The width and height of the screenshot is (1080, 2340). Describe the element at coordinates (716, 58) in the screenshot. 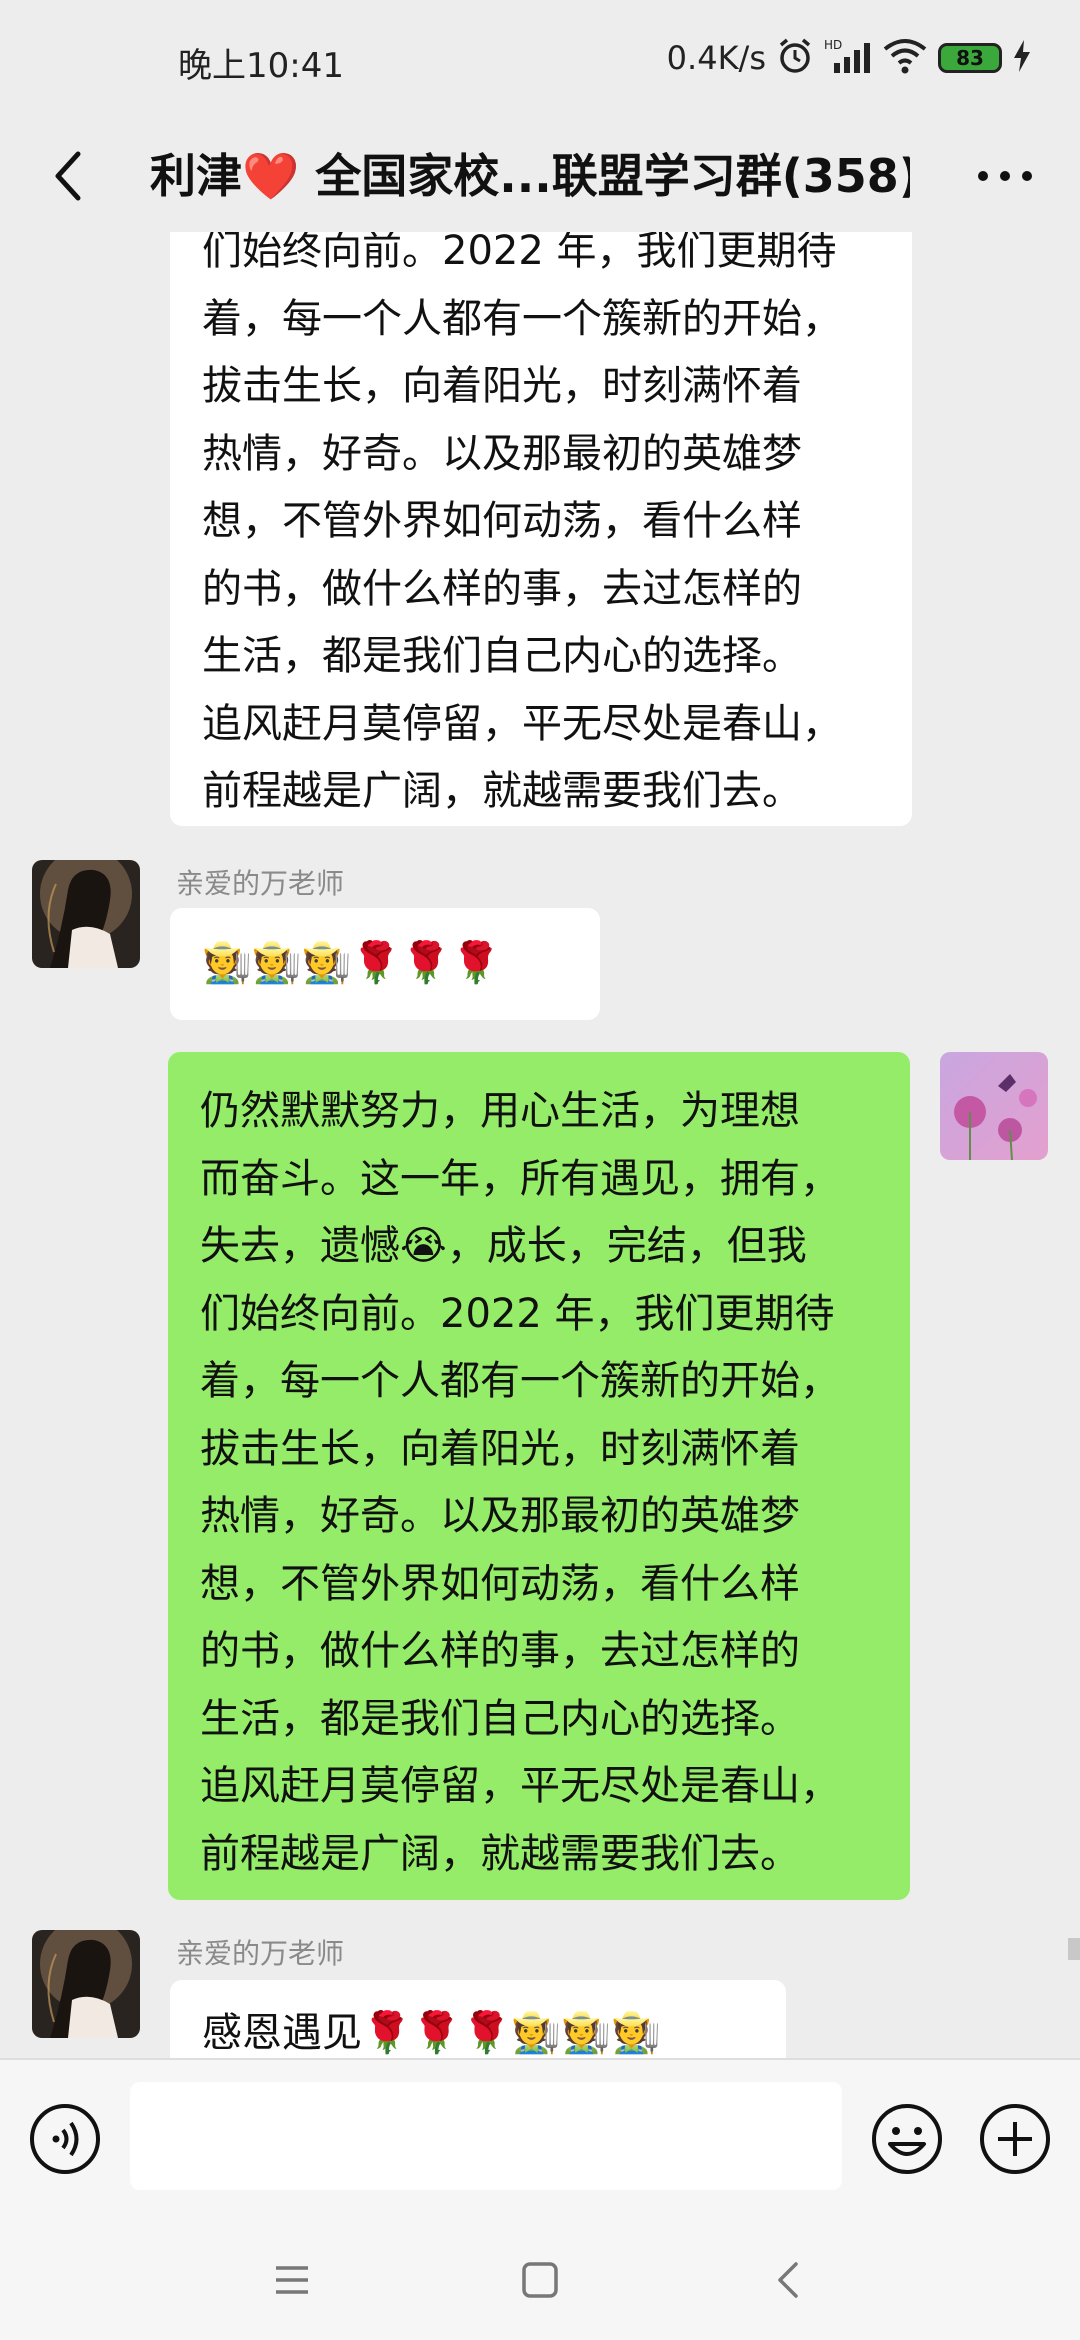

I see `network-speed: 0.4K/s` at that location.